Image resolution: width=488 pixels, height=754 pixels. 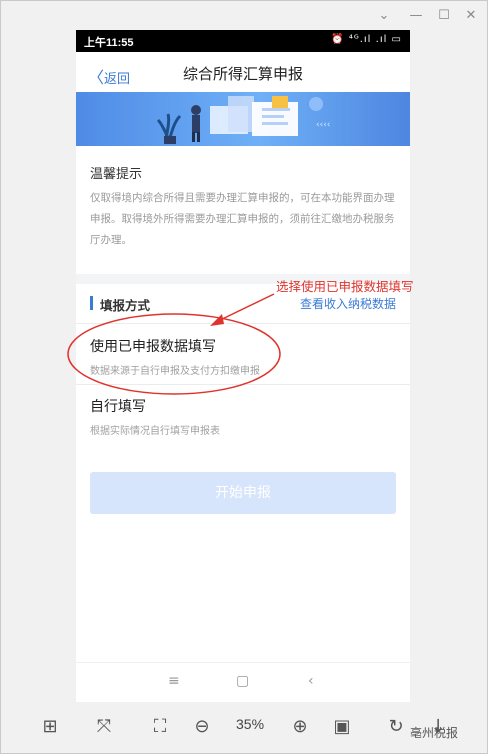 I want to click on annotation-ellipse, so click(x=174, y=354).